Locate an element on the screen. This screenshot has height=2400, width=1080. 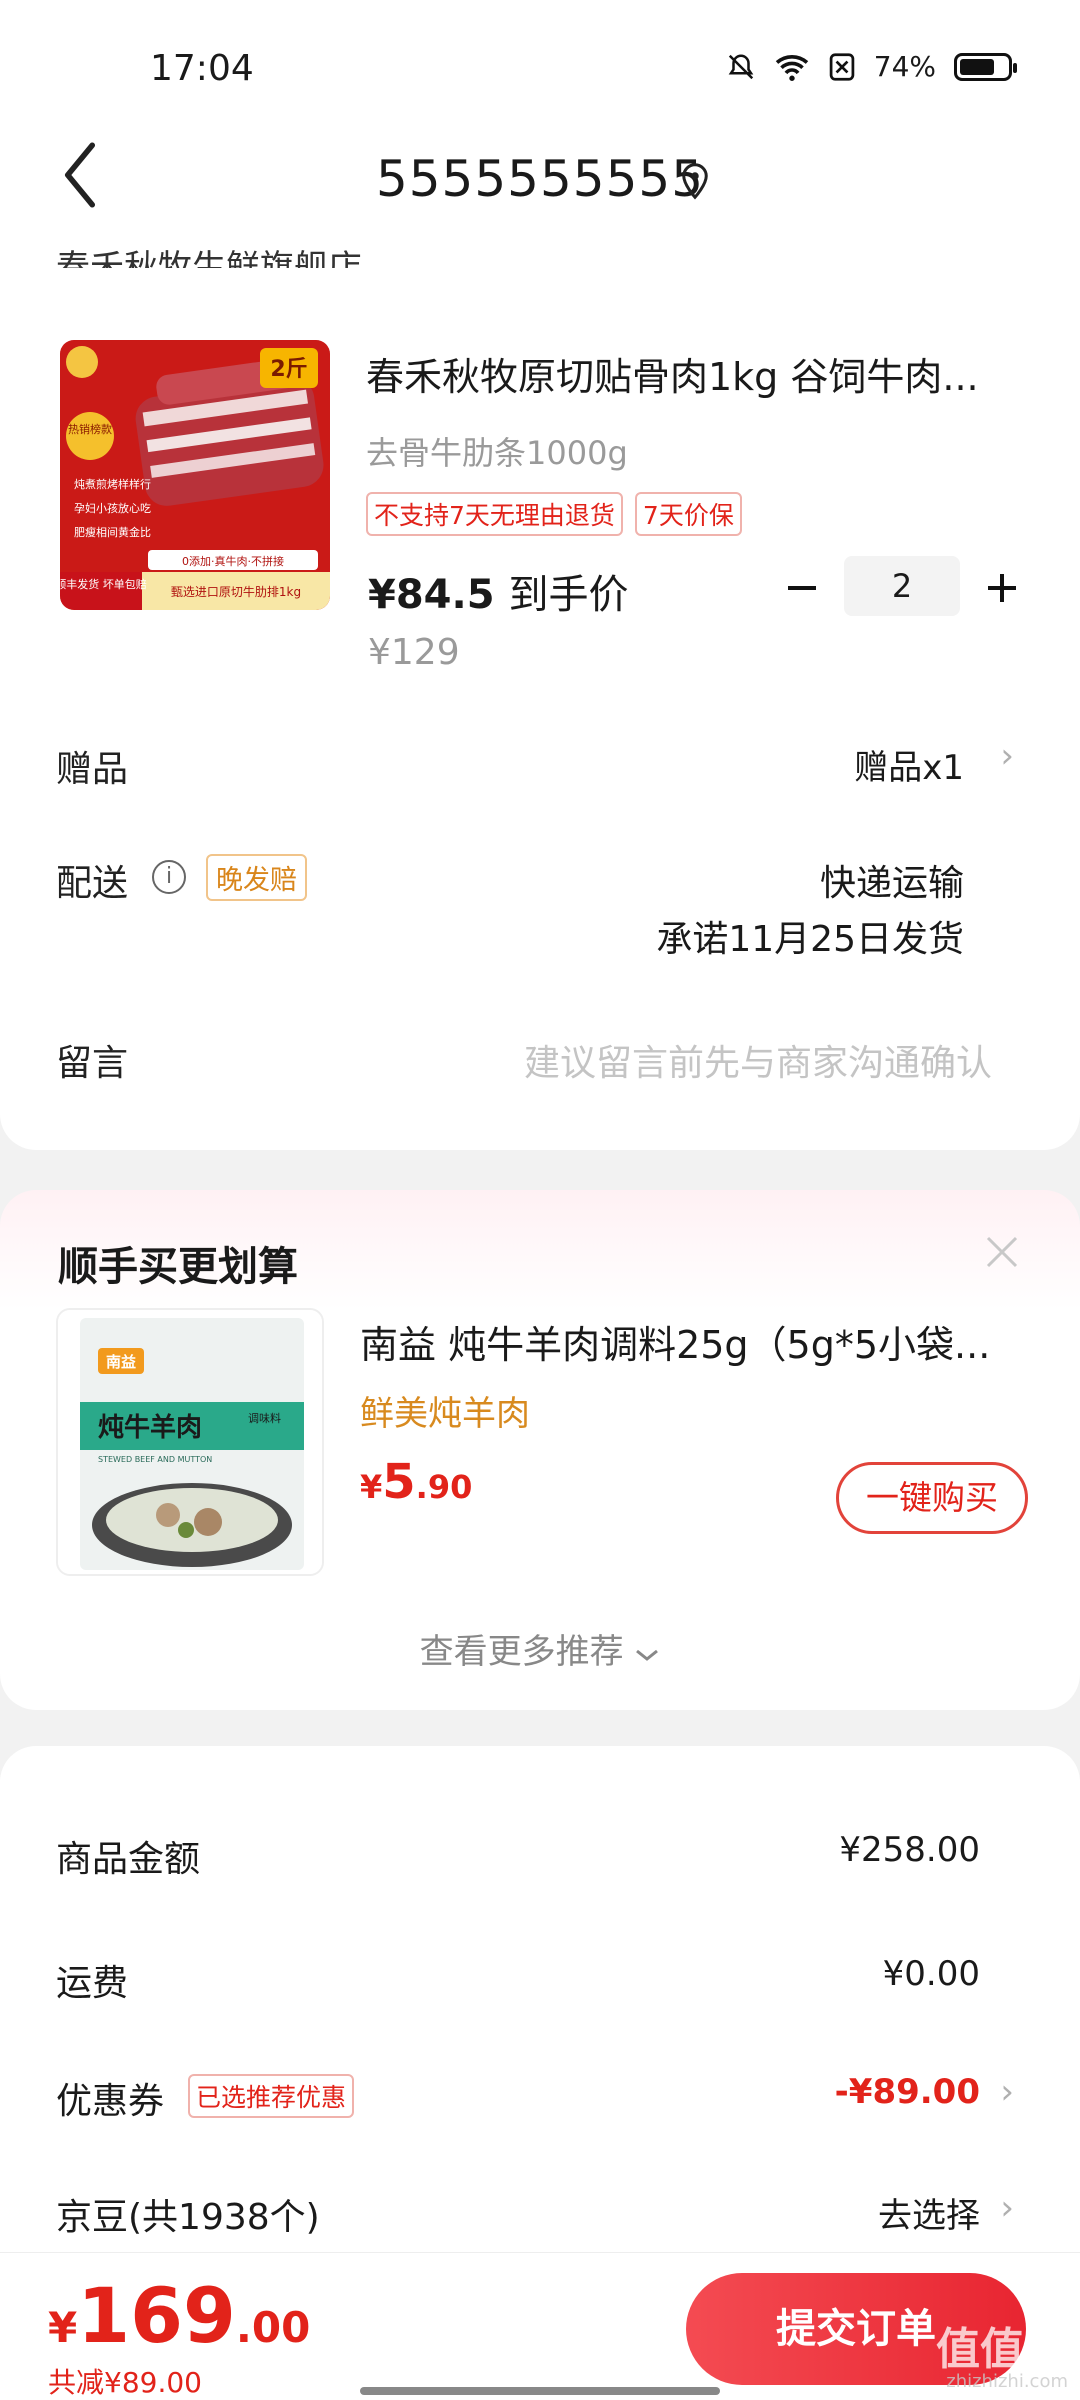
gift-value: 赠品x1 is located at coordinates (909, 764).